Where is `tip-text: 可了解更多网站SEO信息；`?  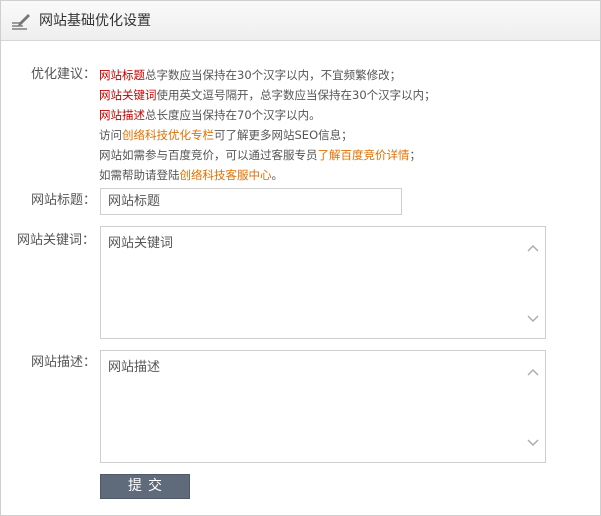
tip-text: 可了解更多网站SEO信息； is located at coordinates (283, 135).